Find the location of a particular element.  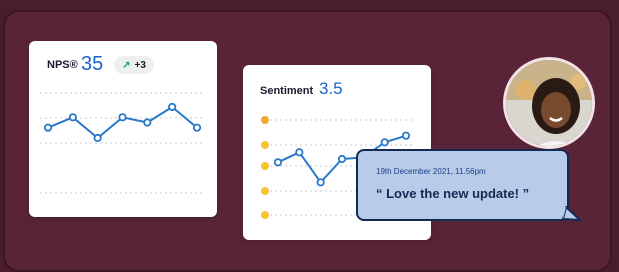

customer-avatar is located at coordinates (549, 103).